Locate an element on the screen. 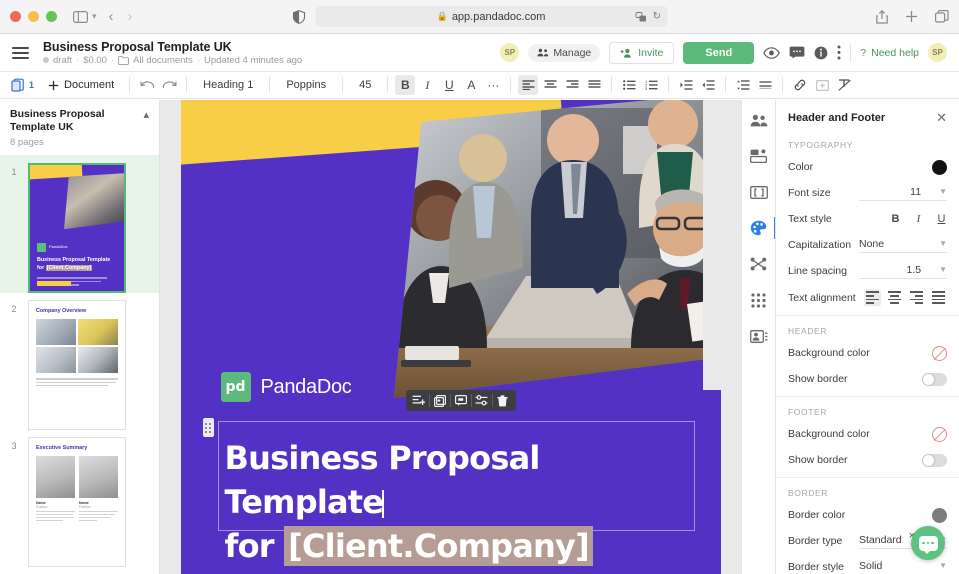 Image resolution: width=959 pixels, height=574 pixels. duplicate-icon is located at coordinates (440, 401).